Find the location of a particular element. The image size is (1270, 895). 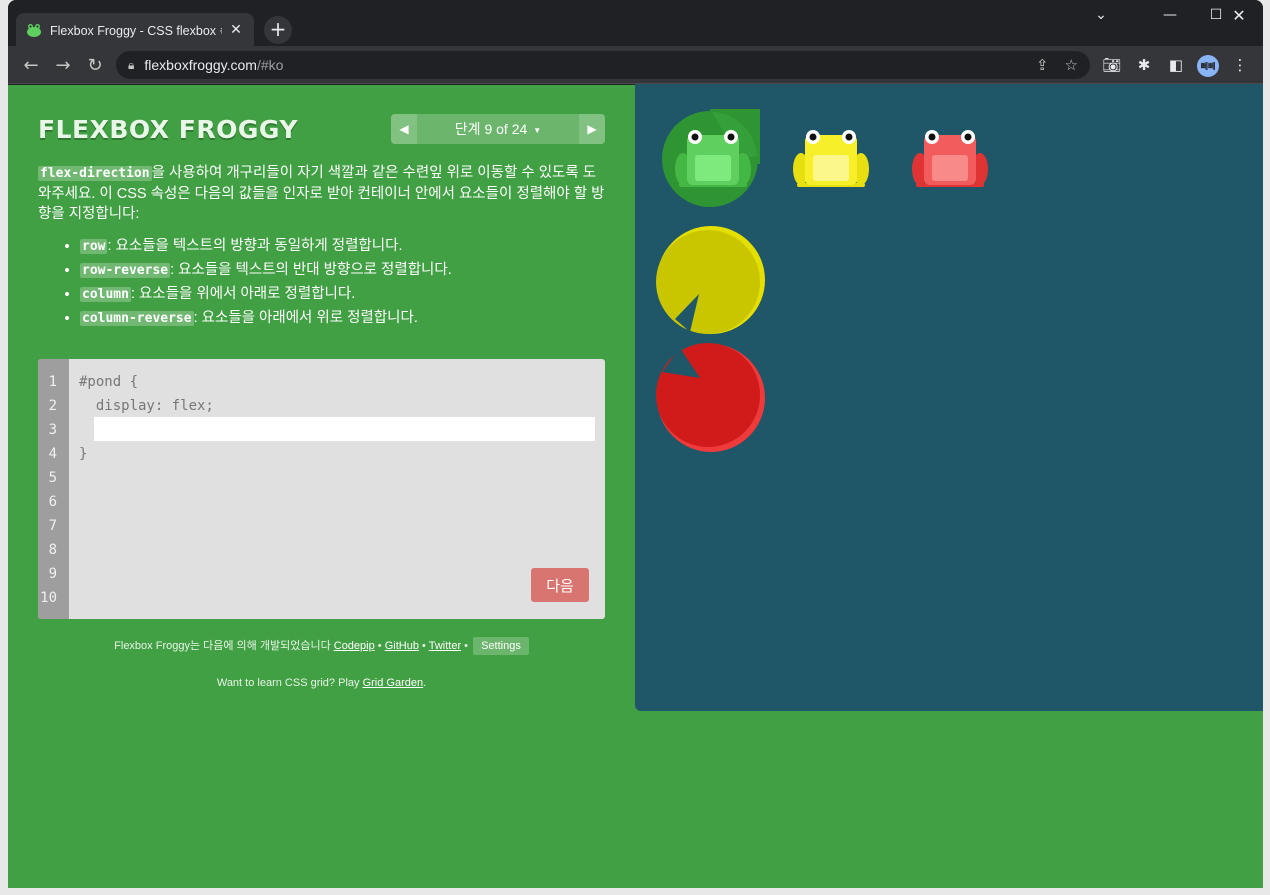

credits-text: Flexbox Froggy는 다음에 의해 개발되었습니다 is located at coordinates (224, 646).